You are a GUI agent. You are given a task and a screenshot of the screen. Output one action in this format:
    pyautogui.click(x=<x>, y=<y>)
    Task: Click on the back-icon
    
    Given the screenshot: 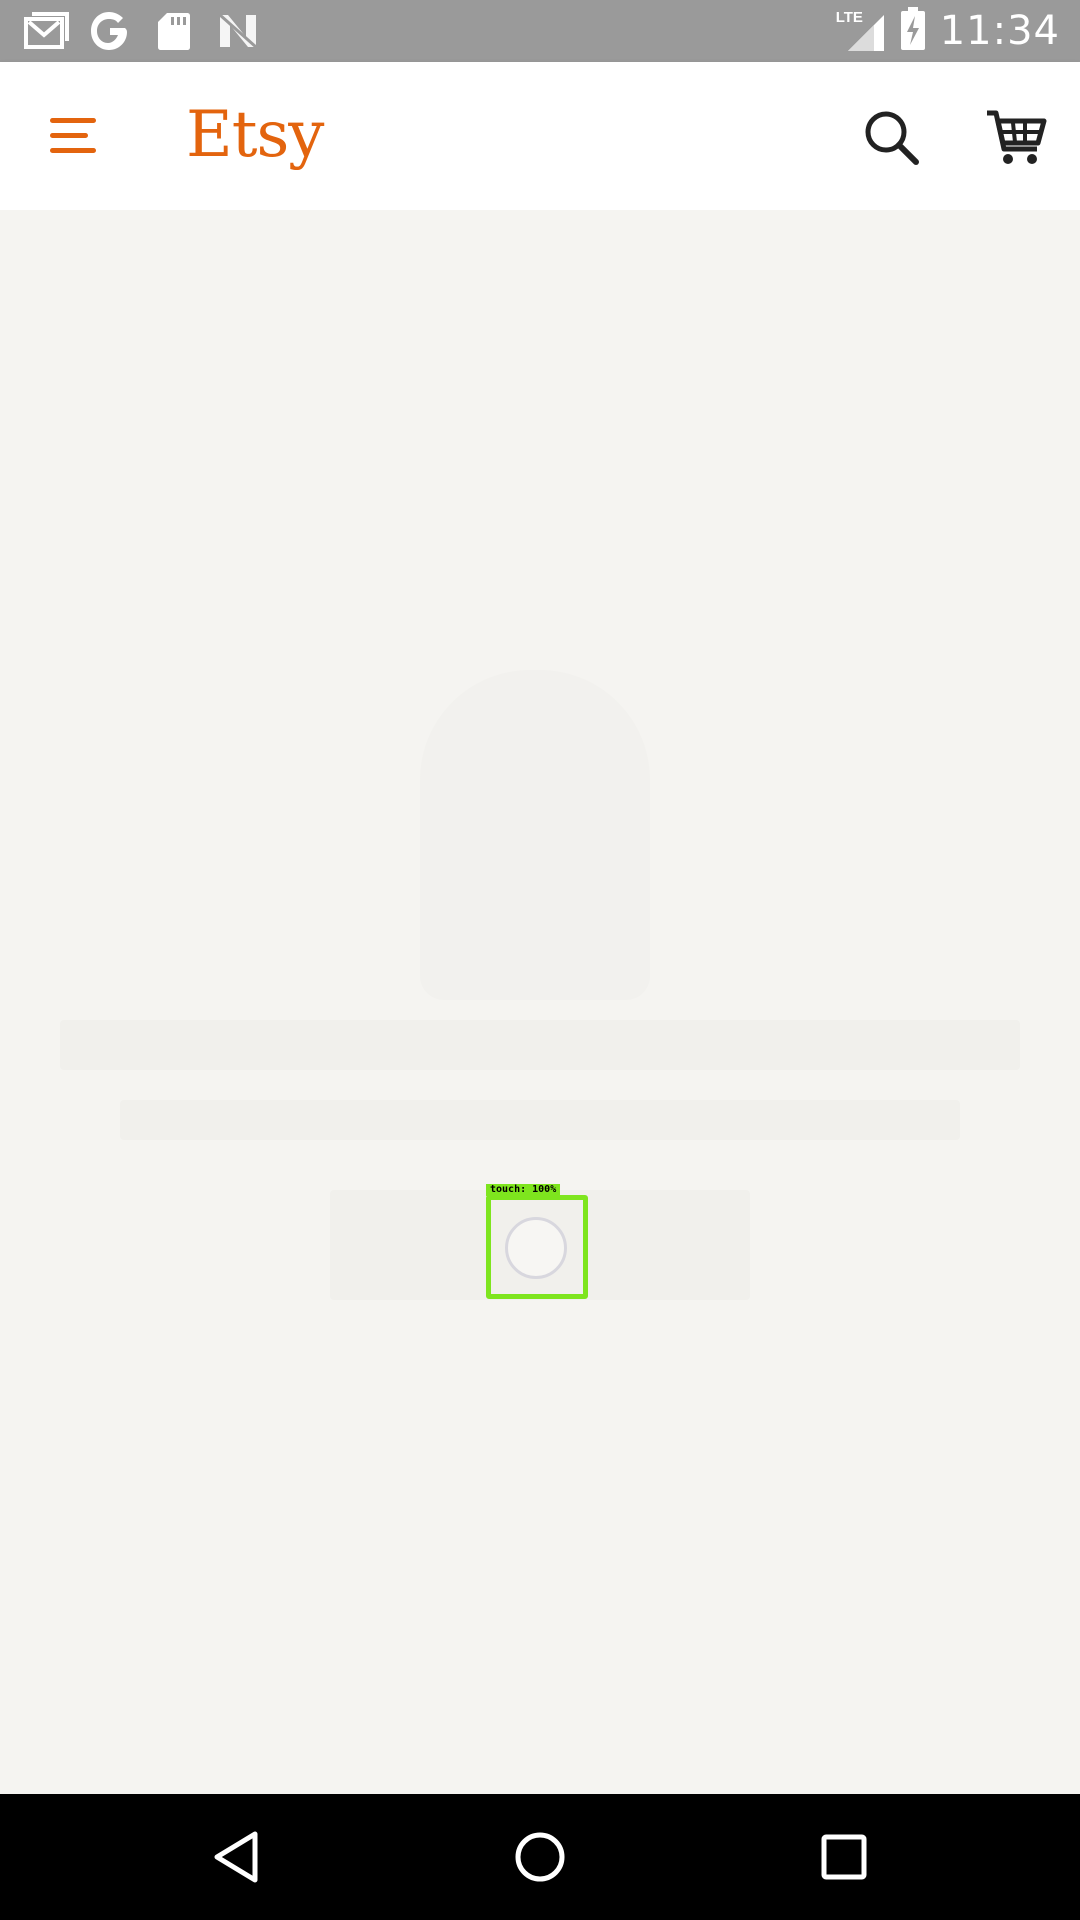 What is the action you would take?
    pyautogui.click(x=236, y=1857)
    